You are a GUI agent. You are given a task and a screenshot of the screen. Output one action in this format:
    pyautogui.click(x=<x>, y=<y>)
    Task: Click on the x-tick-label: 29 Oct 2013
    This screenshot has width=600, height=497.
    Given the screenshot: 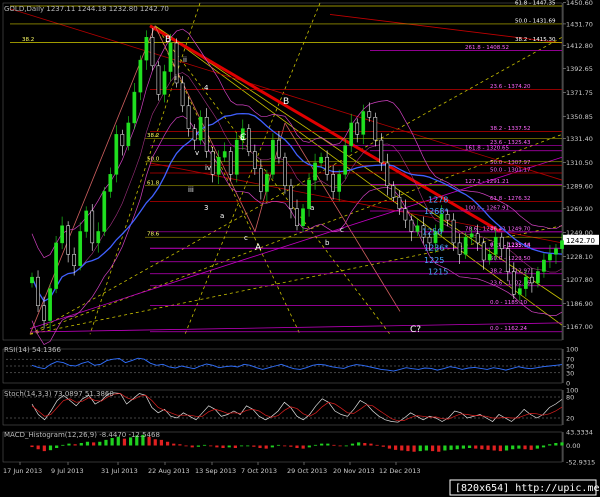 What is the action you would take?
    pyautogui.click(x=307, y=471)
    